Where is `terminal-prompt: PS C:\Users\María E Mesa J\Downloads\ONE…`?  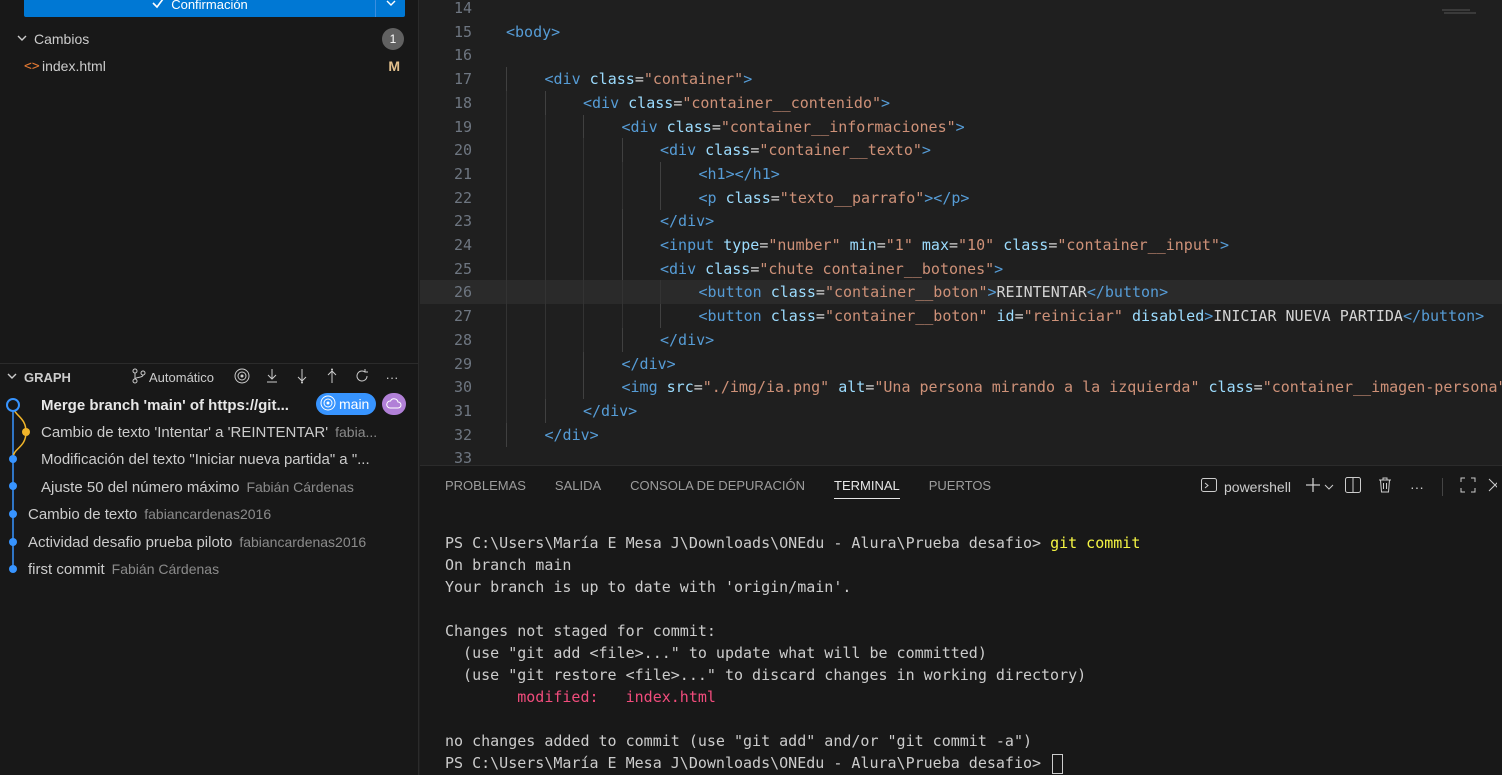 terminal-prompt: PS C:\Users\María E Mesa J\Downloads\ONE… is located at coordinates (743, 763).